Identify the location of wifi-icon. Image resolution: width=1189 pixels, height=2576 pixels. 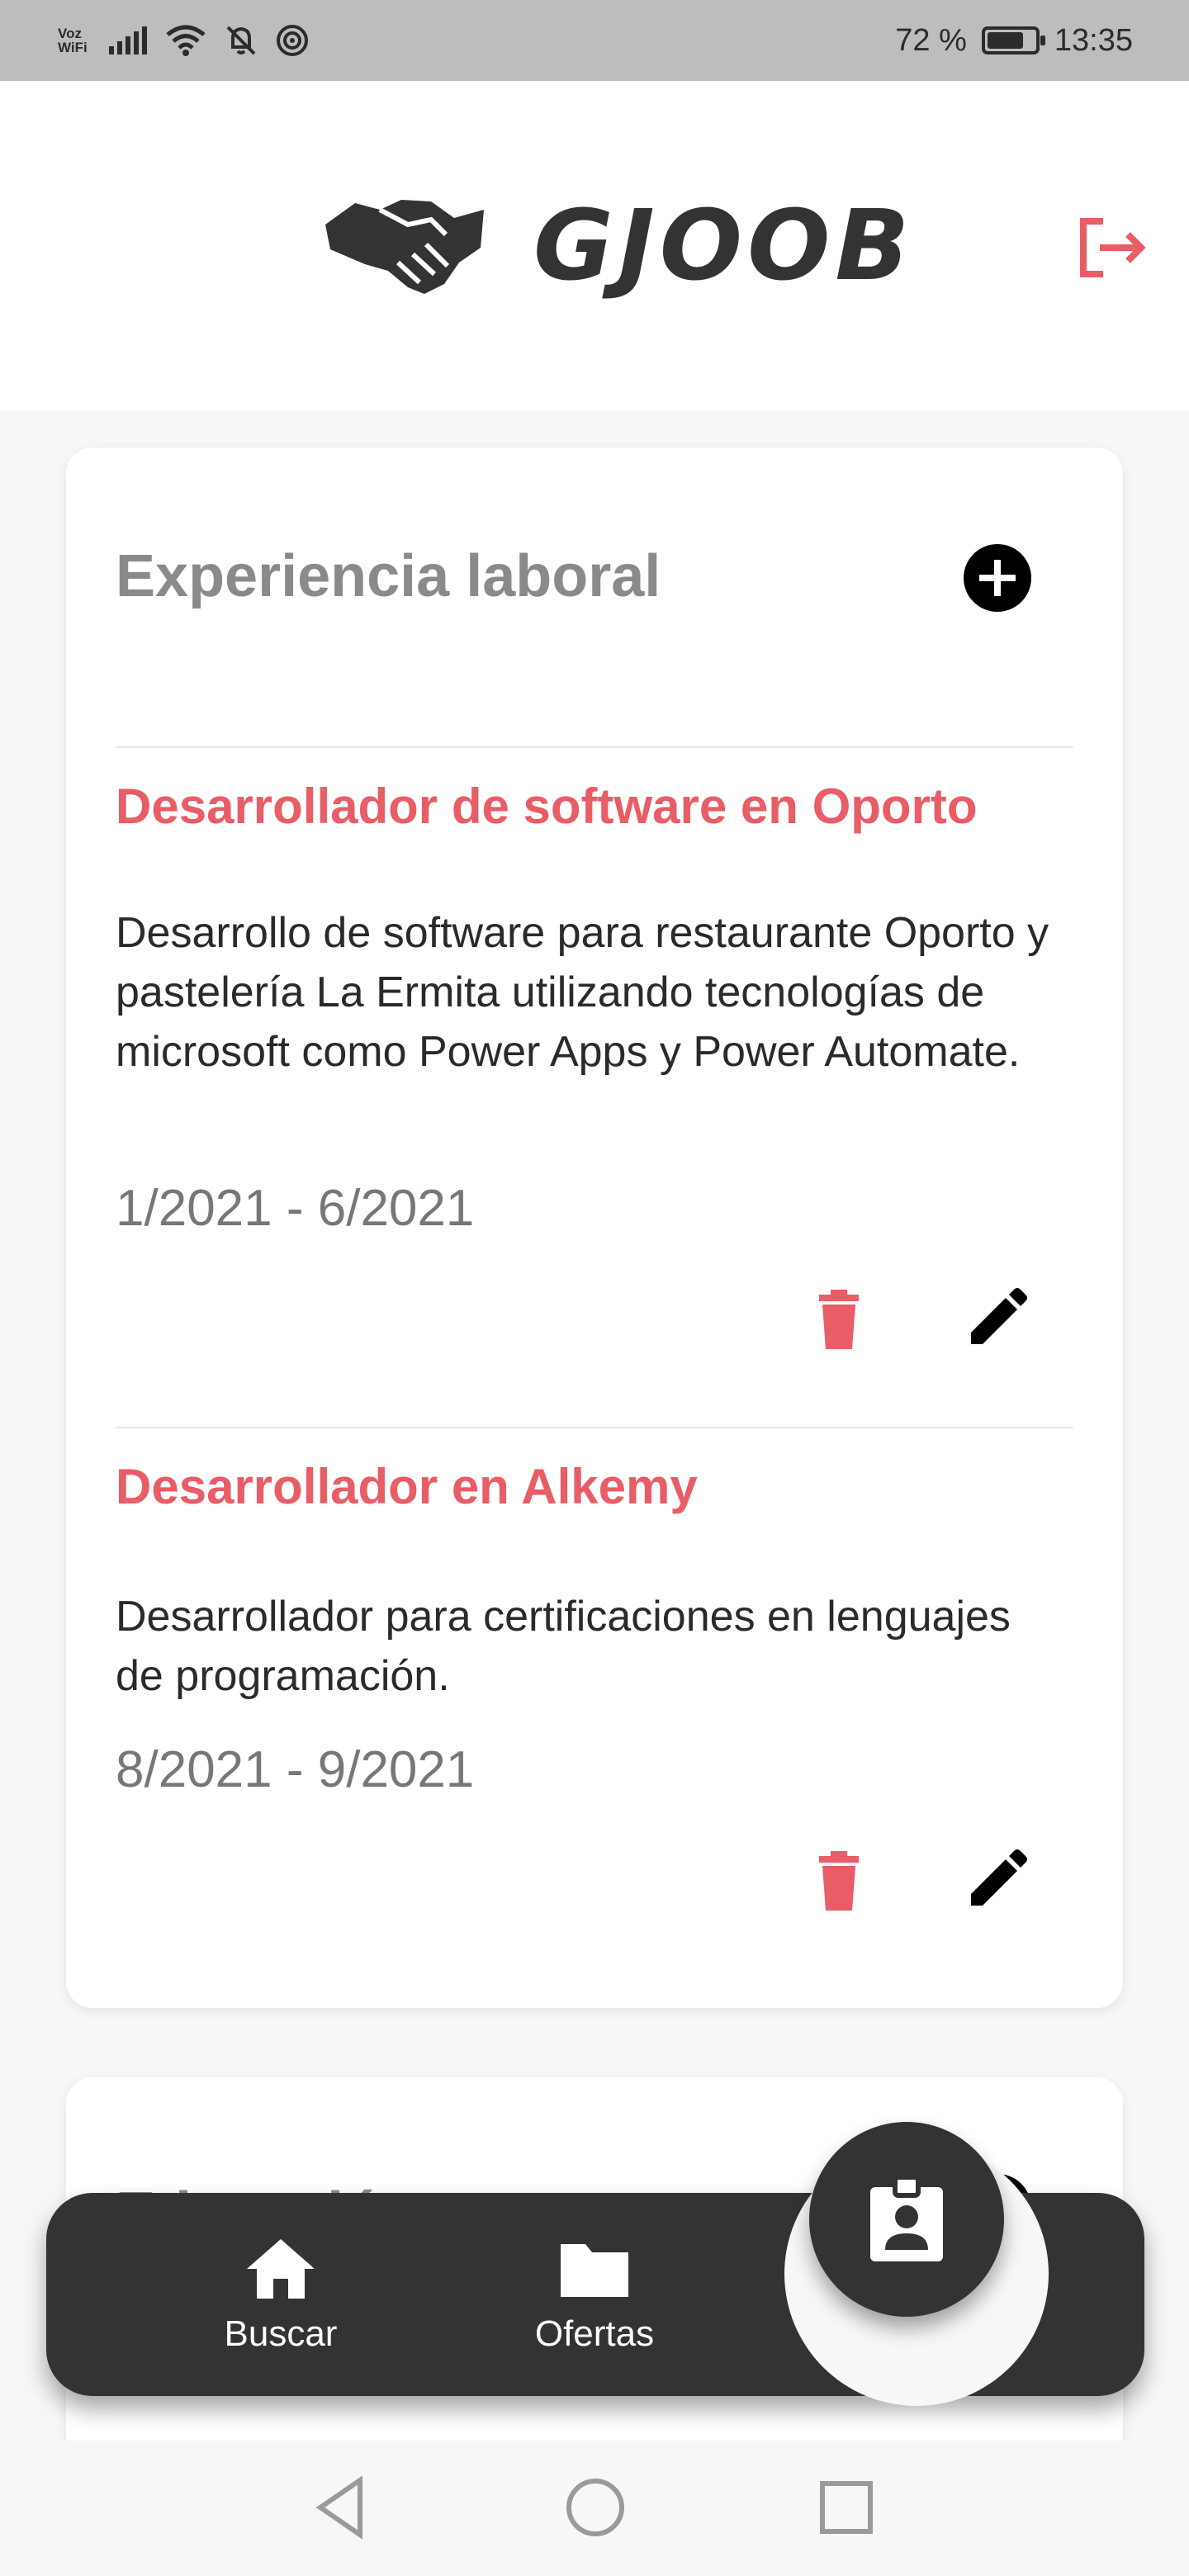
(186, 40).